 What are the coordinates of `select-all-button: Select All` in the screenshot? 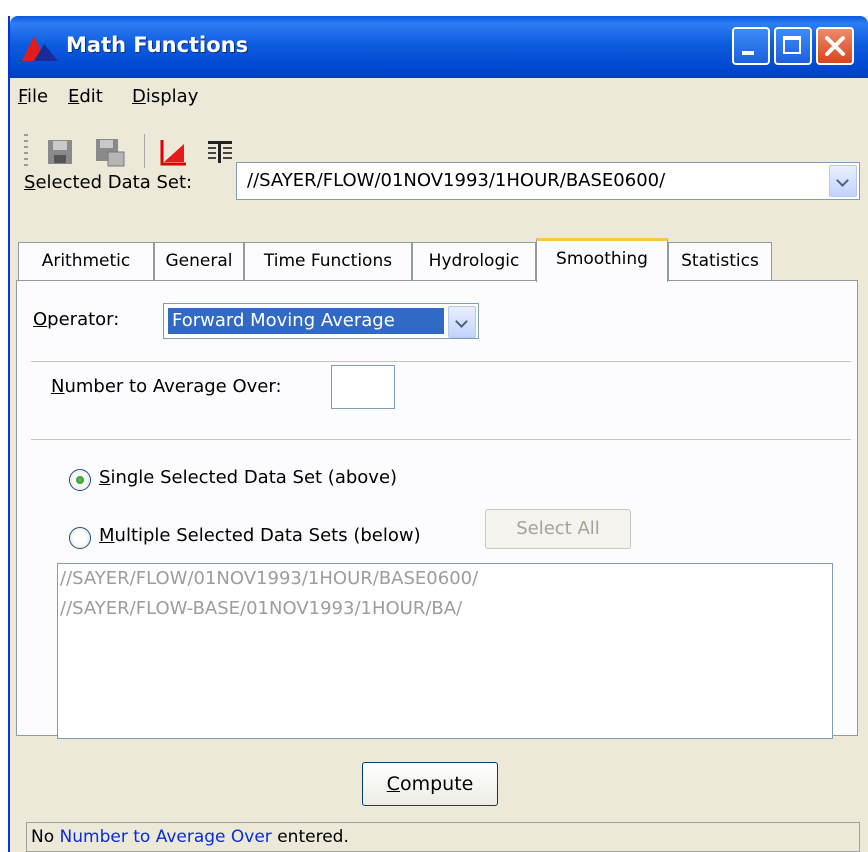 It's located at (558, 529).